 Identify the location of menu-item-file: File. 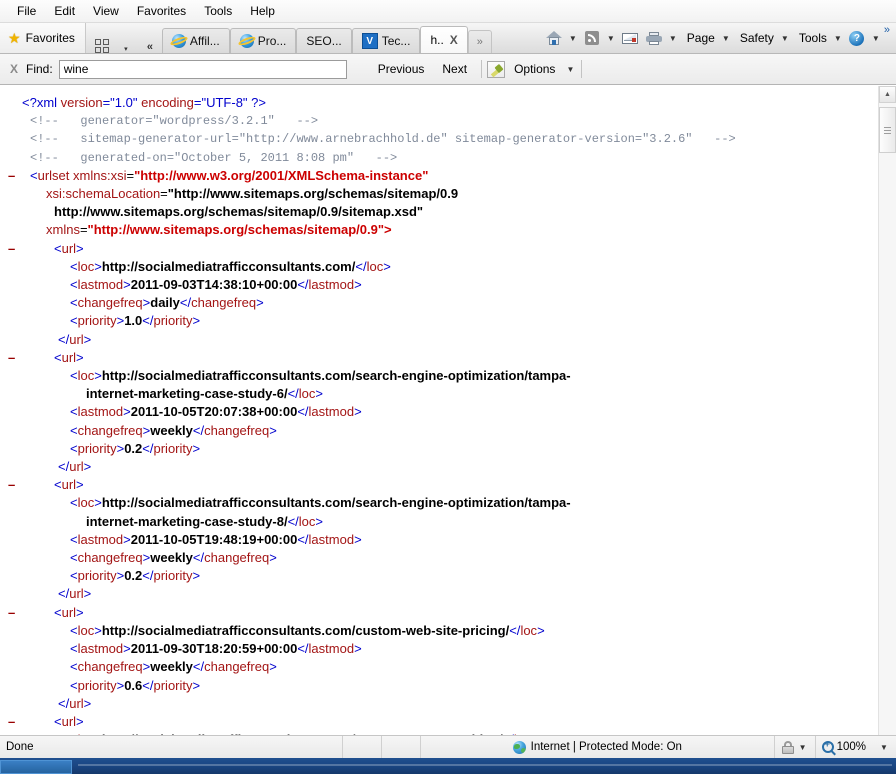
(26, 11).